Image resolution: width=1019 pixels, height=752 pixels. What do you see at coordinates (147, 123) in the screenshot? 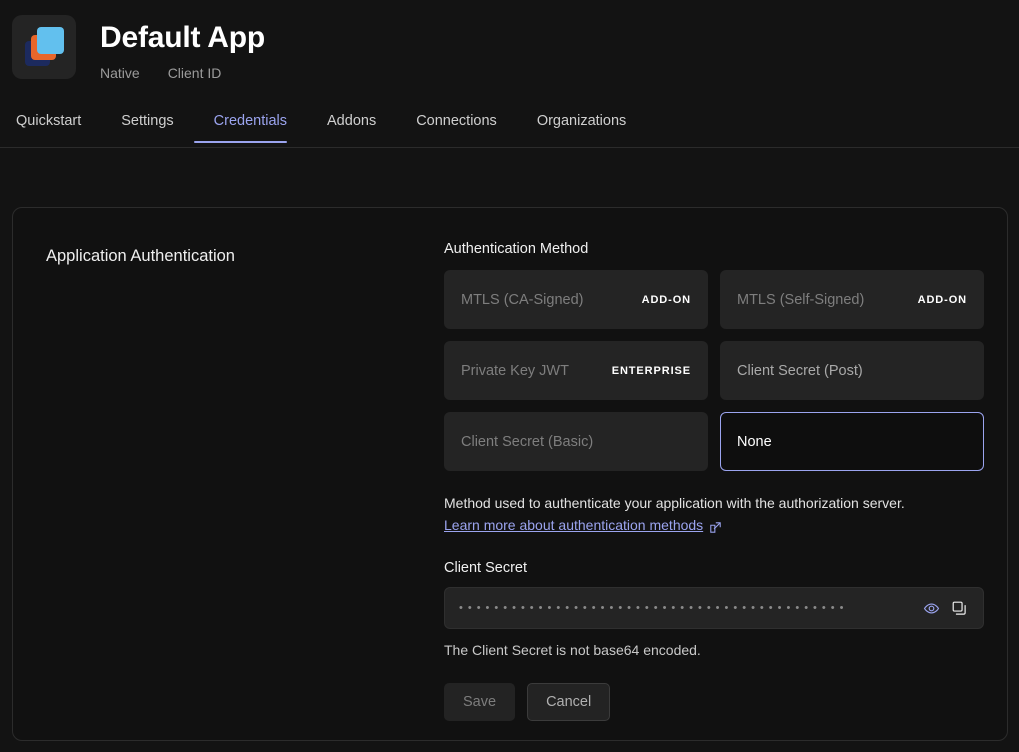
I see `tab-settings: Settings` at bounding box center [147, 123].